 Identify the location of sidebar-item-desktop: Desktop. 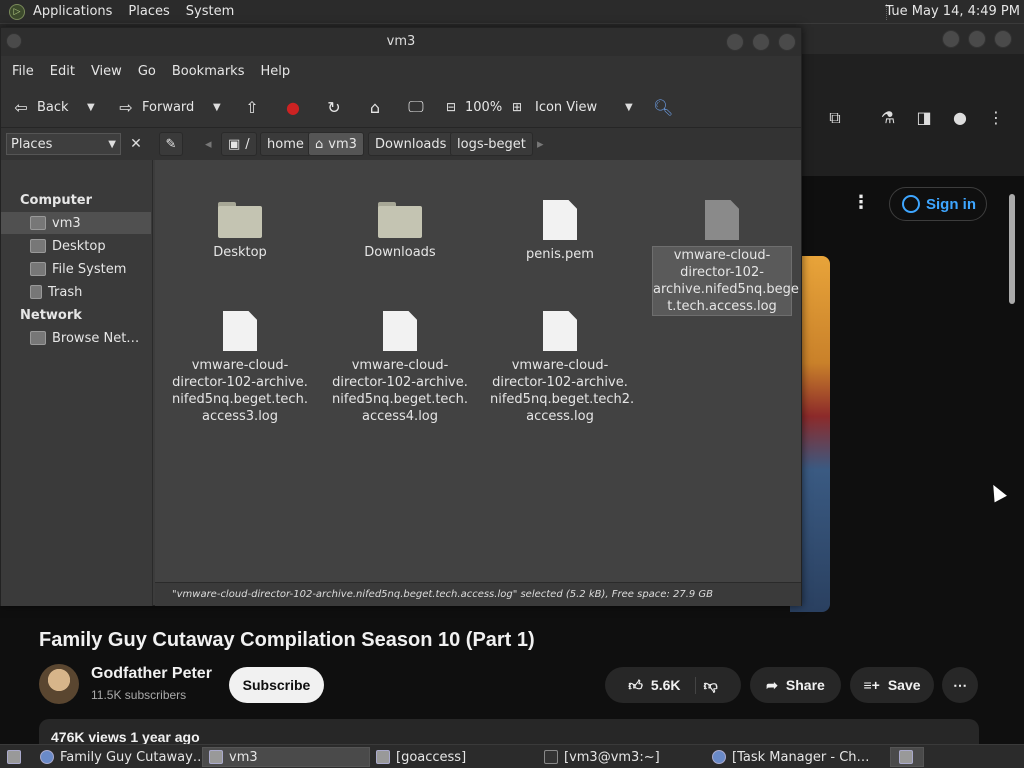
(76, 246).